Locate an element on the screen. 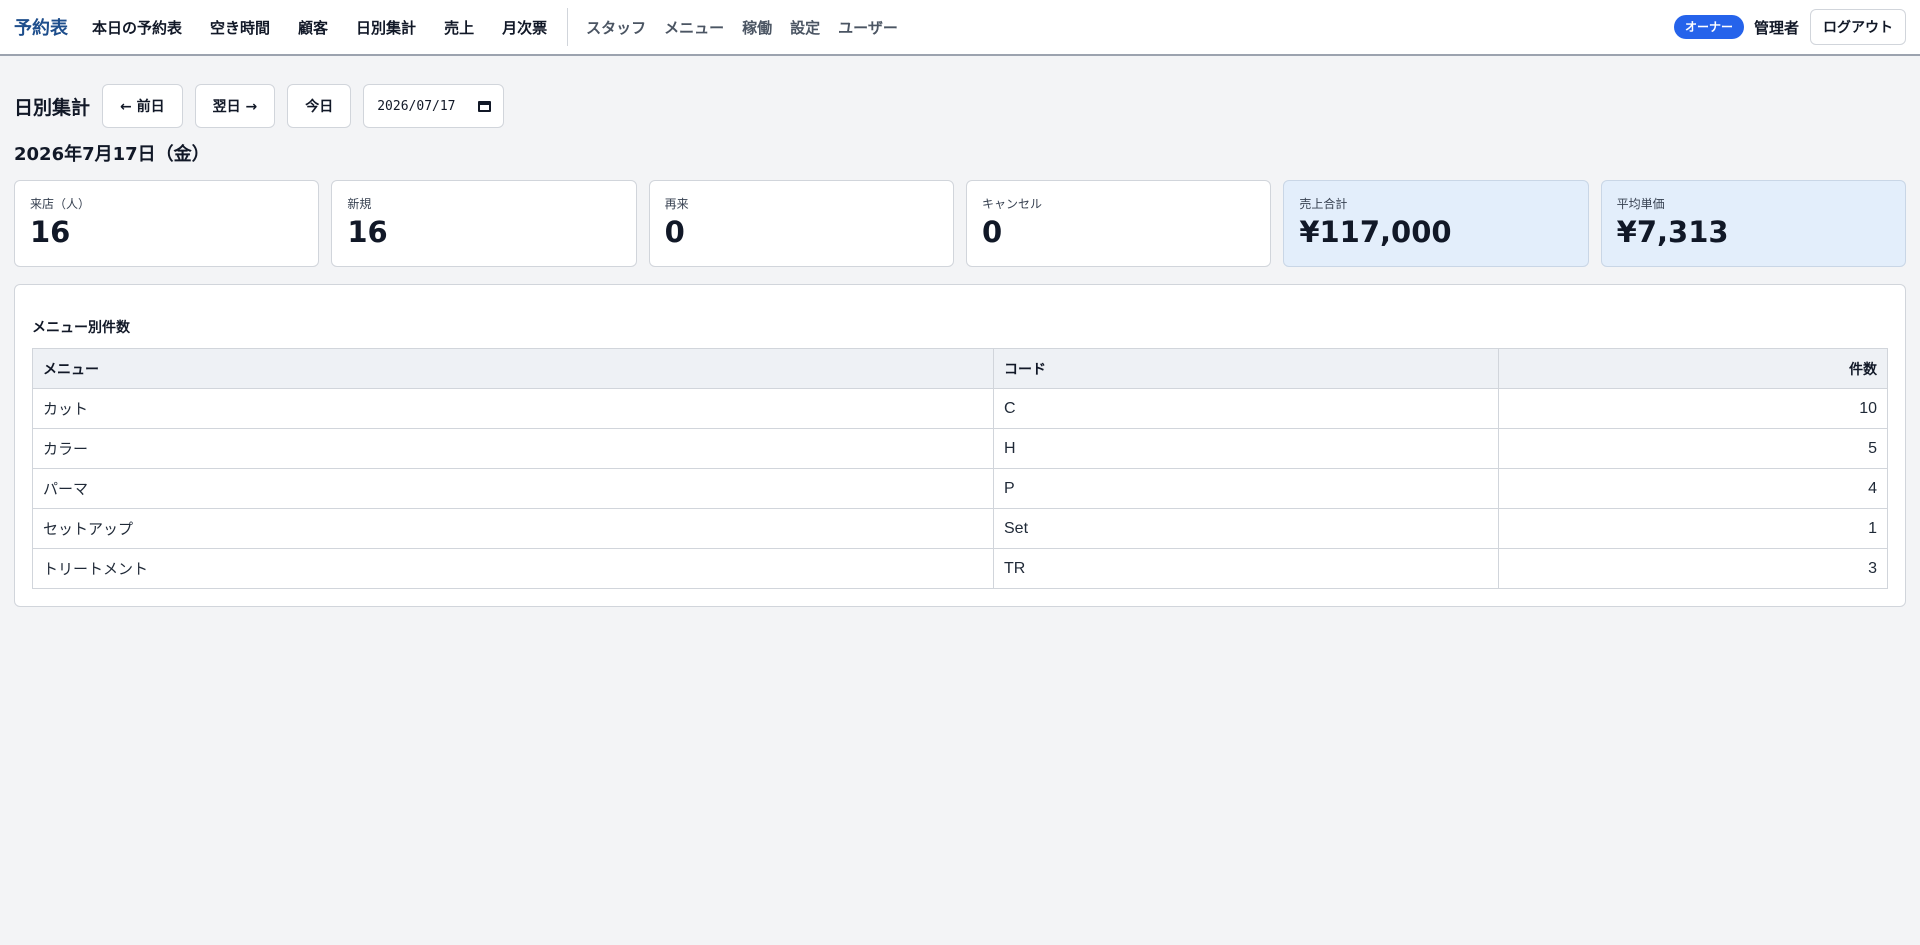  main-nav: 本日の予約表 空き時間 顧客 日別集計 売上 月次票 is located at coordinates (319, 27).